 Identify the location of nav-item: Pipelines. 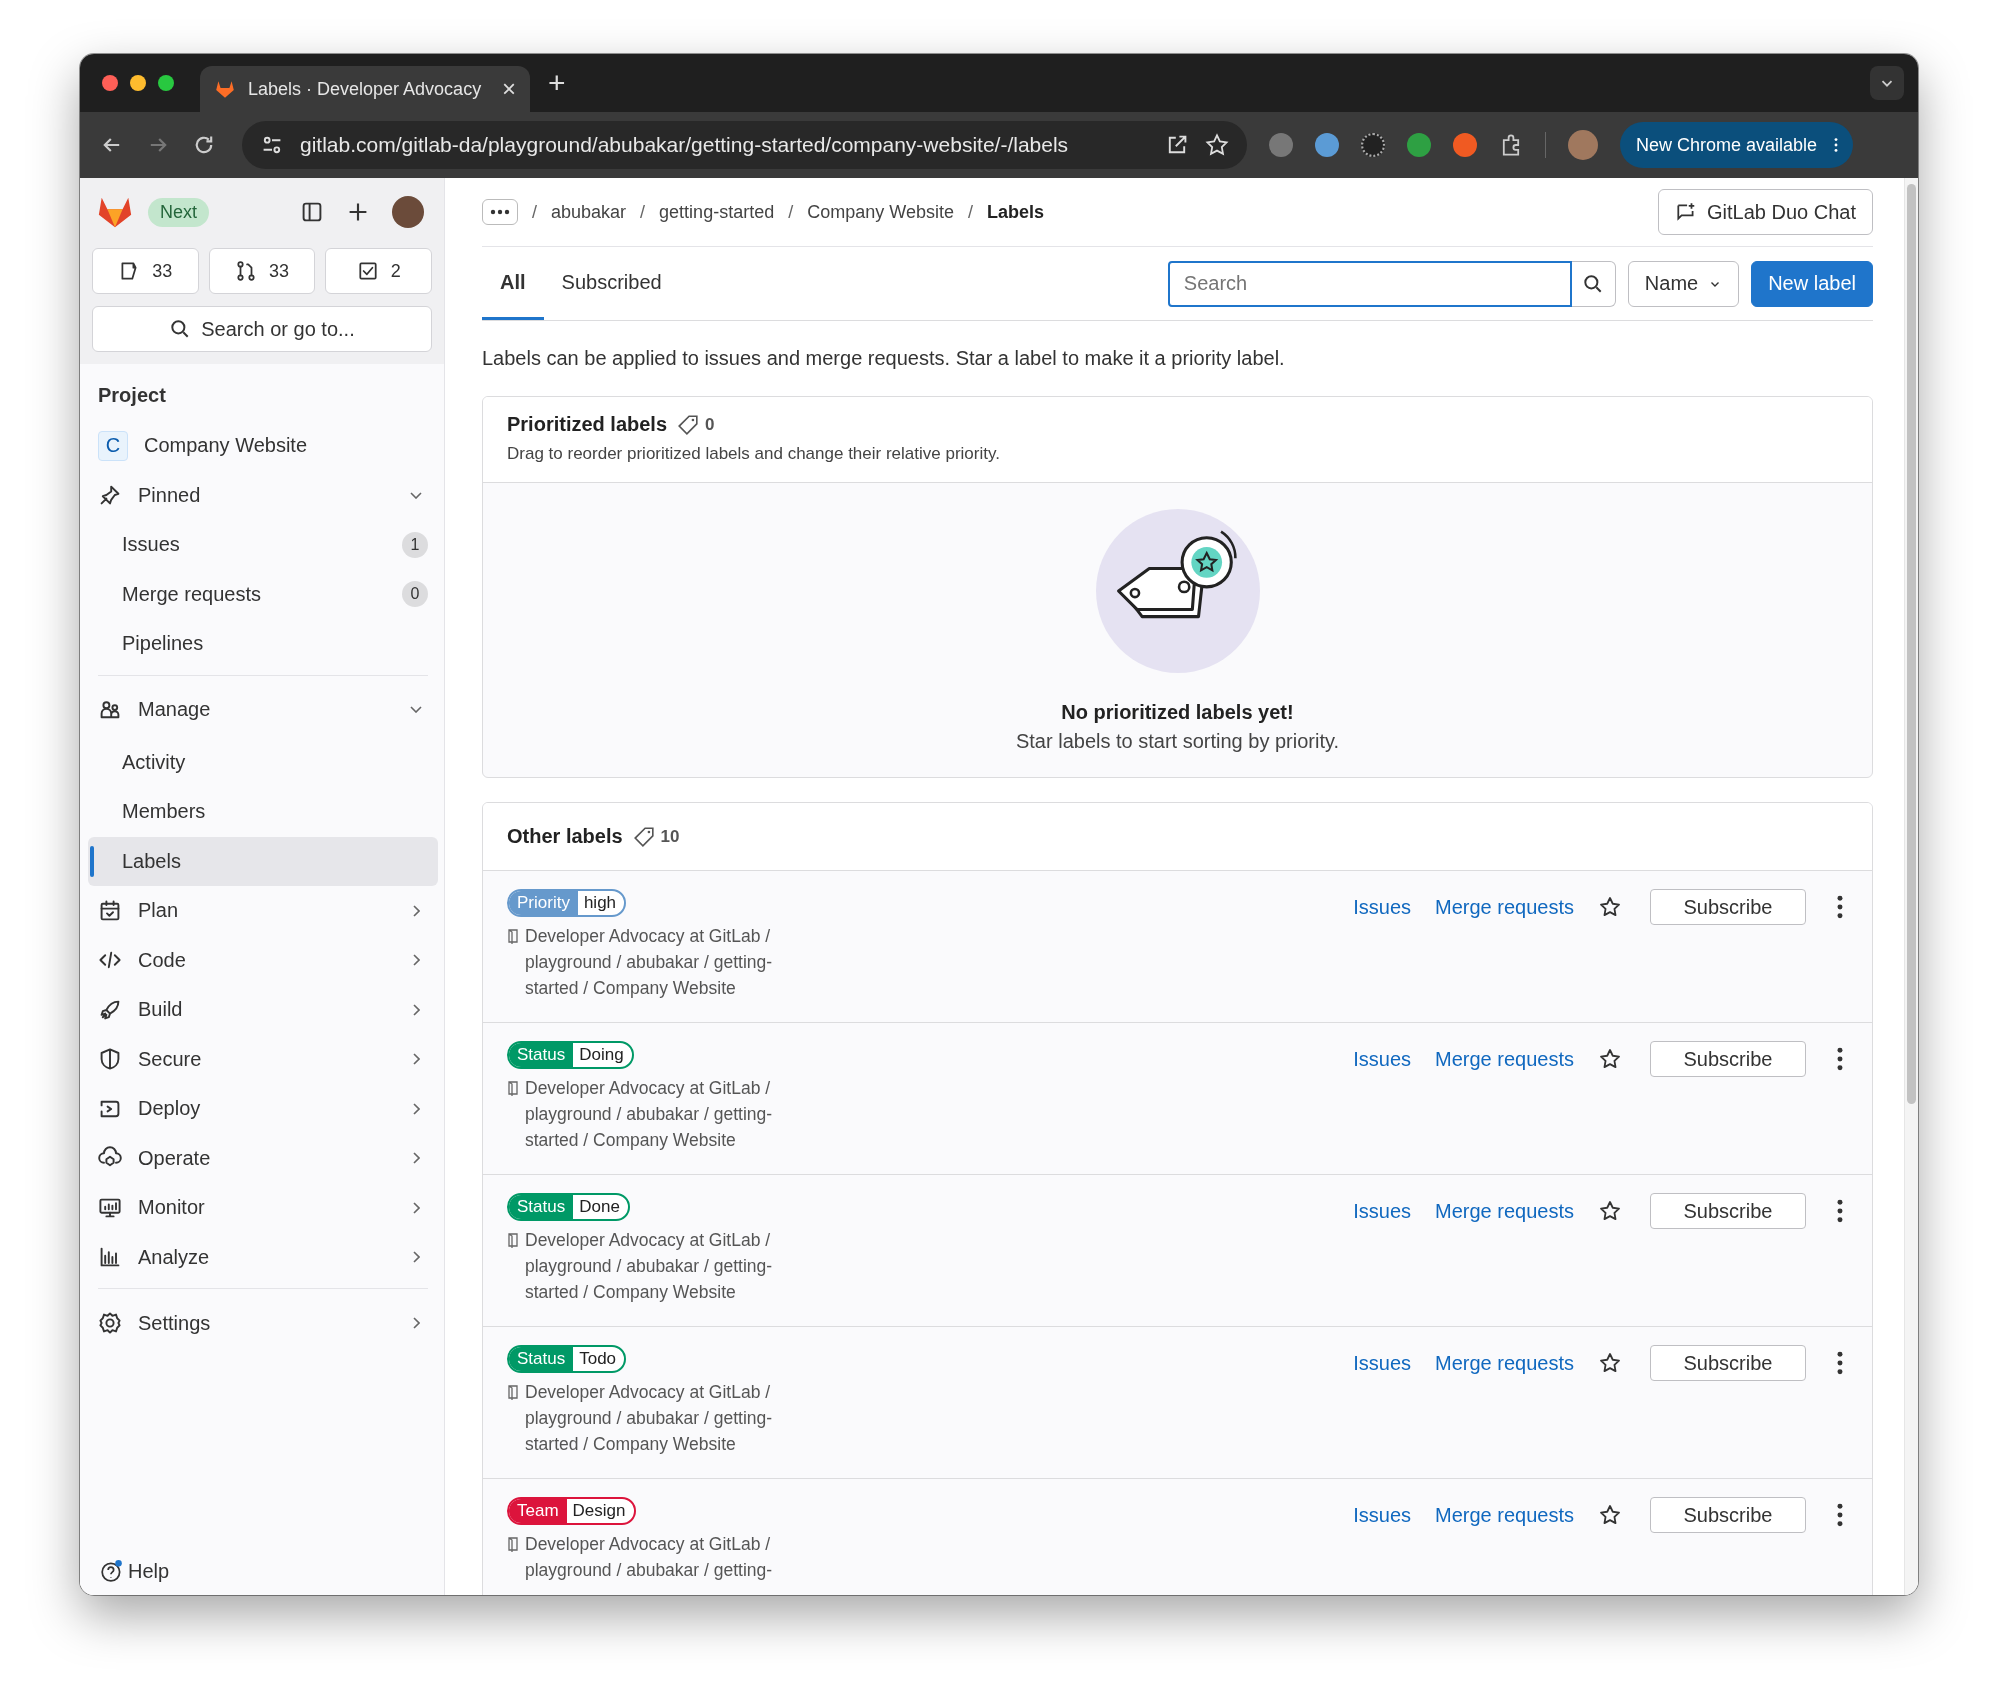
(263, 644).